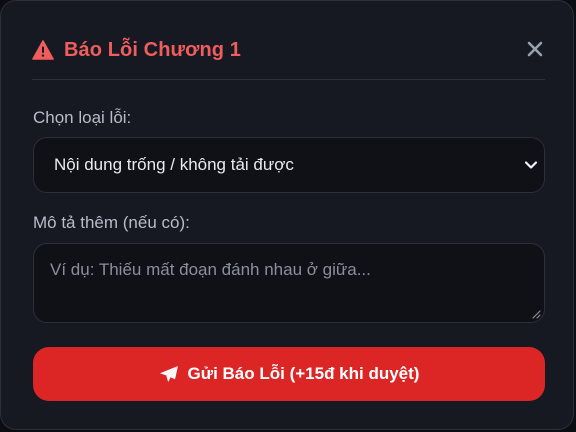  I want to click on modal-header: Báo Lỗi Chương 1, so click(288, 50).